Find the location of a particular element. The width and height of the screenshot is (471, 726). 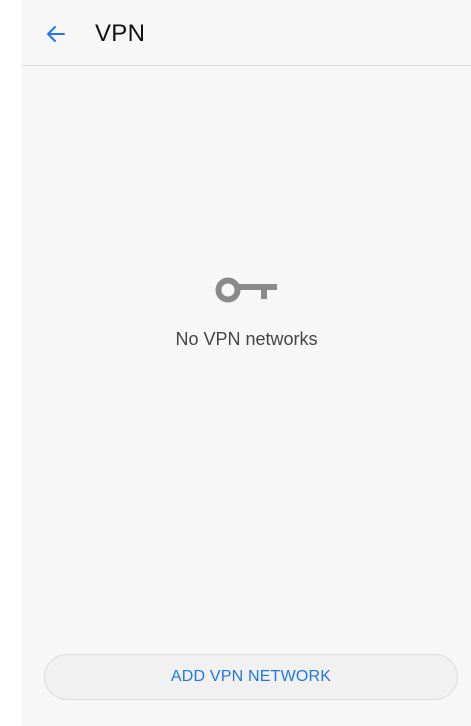

key-icon is located at coordinates (247, 290).